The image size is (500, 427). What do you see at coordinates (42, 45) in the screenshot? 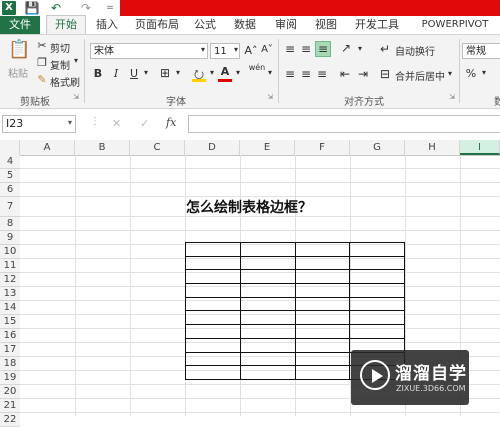
I see `cut-icon: ✂` at bounding box center [42, 45].